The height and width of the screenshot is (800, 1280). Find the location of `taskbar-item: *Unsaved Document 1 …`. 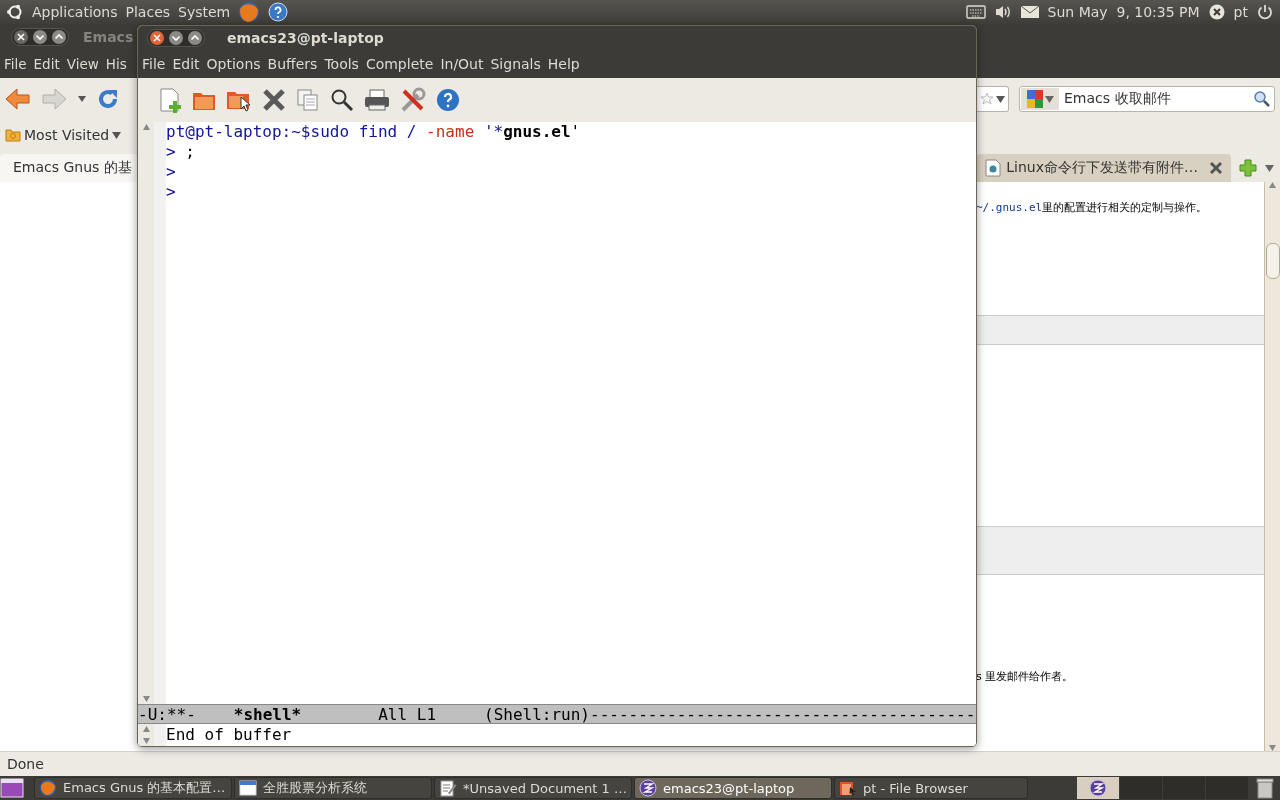

taskbar-item: *Unsaved Document 1 … is located at coordinates (533, 788).